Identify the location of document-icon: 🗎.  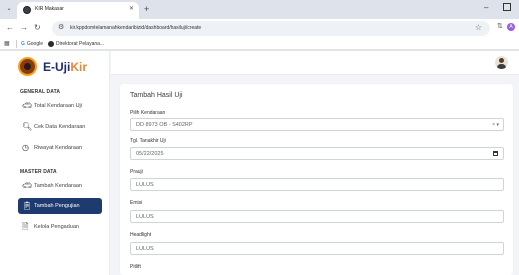
(25, 226).